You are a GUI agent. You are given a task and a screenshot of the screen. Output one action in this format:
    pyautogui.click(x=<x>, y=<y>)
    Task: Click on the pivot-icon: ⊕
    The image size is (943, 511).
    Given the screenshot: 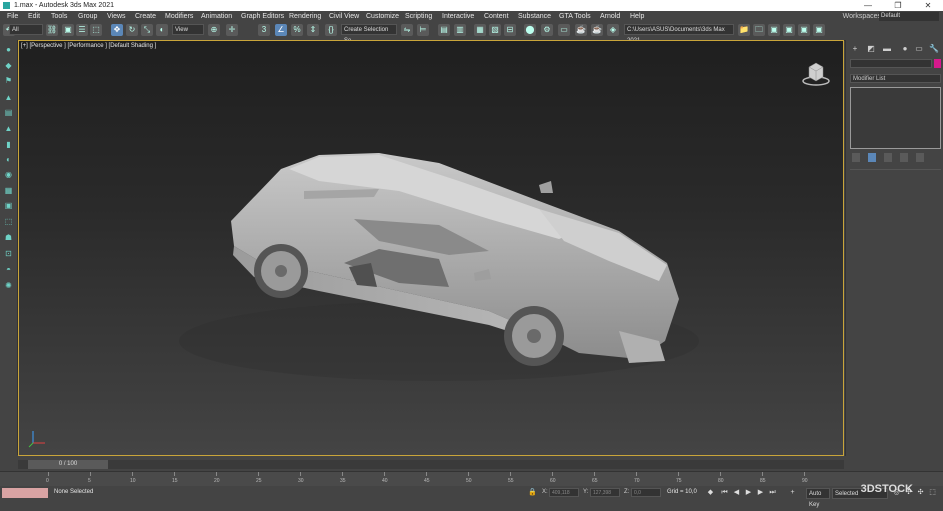 What is the action you would take?
    pyautogui.click(x=214, y=30)
    